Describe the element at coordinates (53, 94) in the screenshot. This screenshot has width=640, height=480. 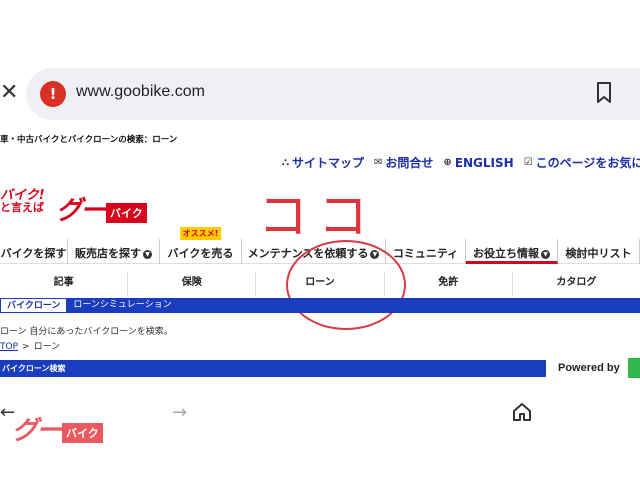
I see `security-warning-icon: !` at that location.